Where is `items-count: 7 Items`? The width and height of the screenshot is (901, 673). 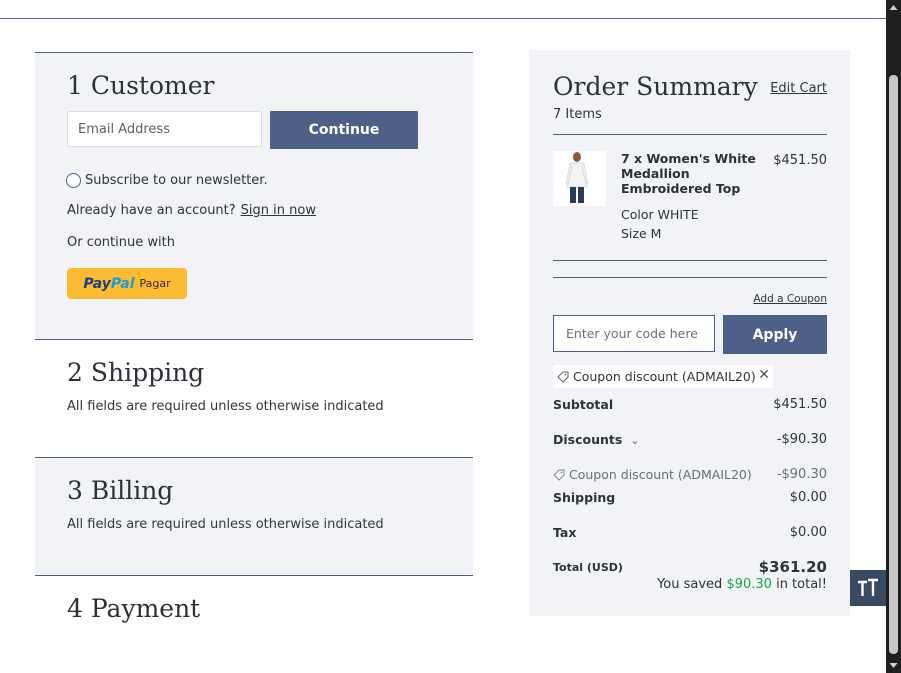 items-count: 7 Items is located at coordinates (577, 114).